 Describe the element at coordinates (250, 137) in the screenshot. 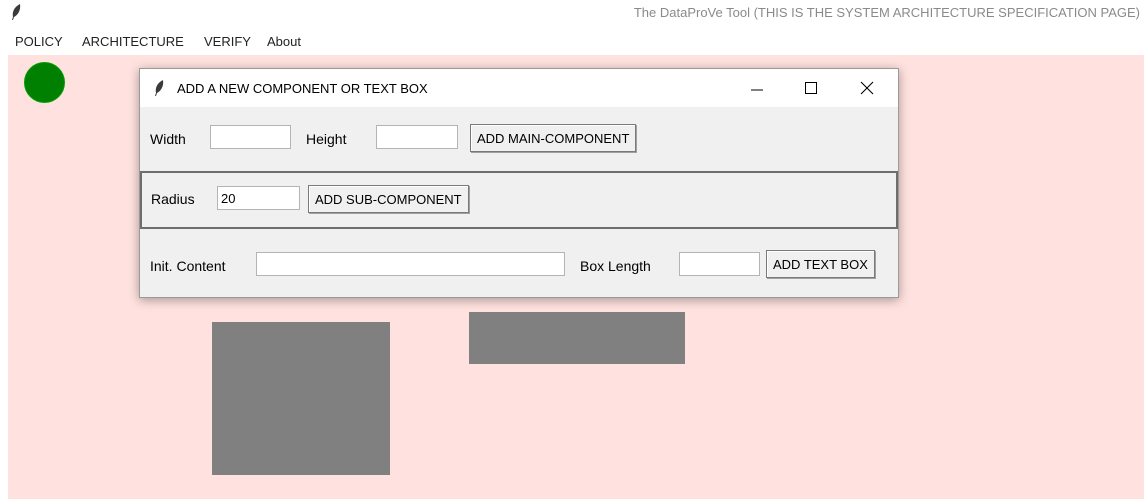

I see `width-input` at that location.